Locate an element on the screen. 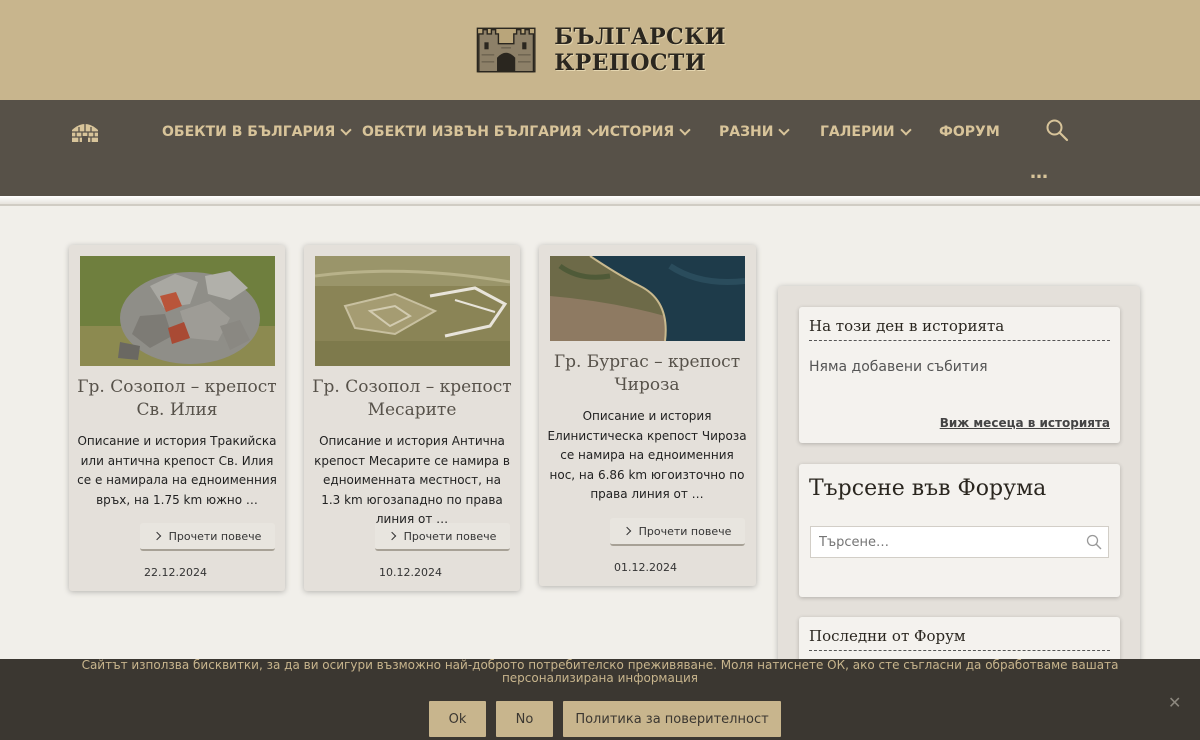  nav-item-label: РАЗНИ is located at coordinates (746, 132).